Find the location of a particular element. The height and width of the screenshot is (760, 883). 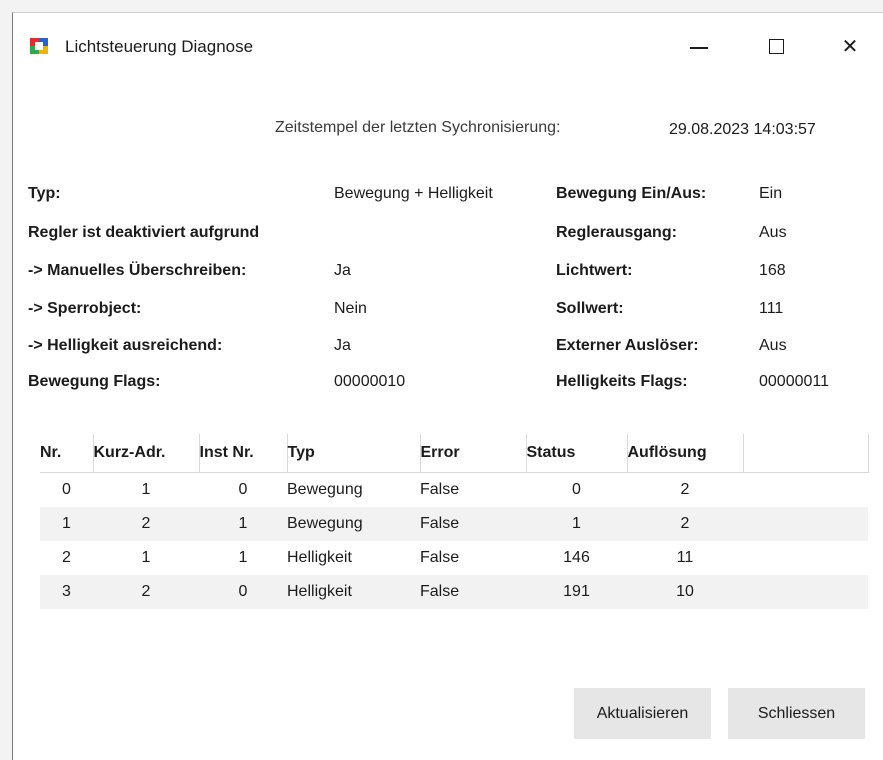

reglerausgang-label: Reglerausgang: is located at coordinates (616, 232).